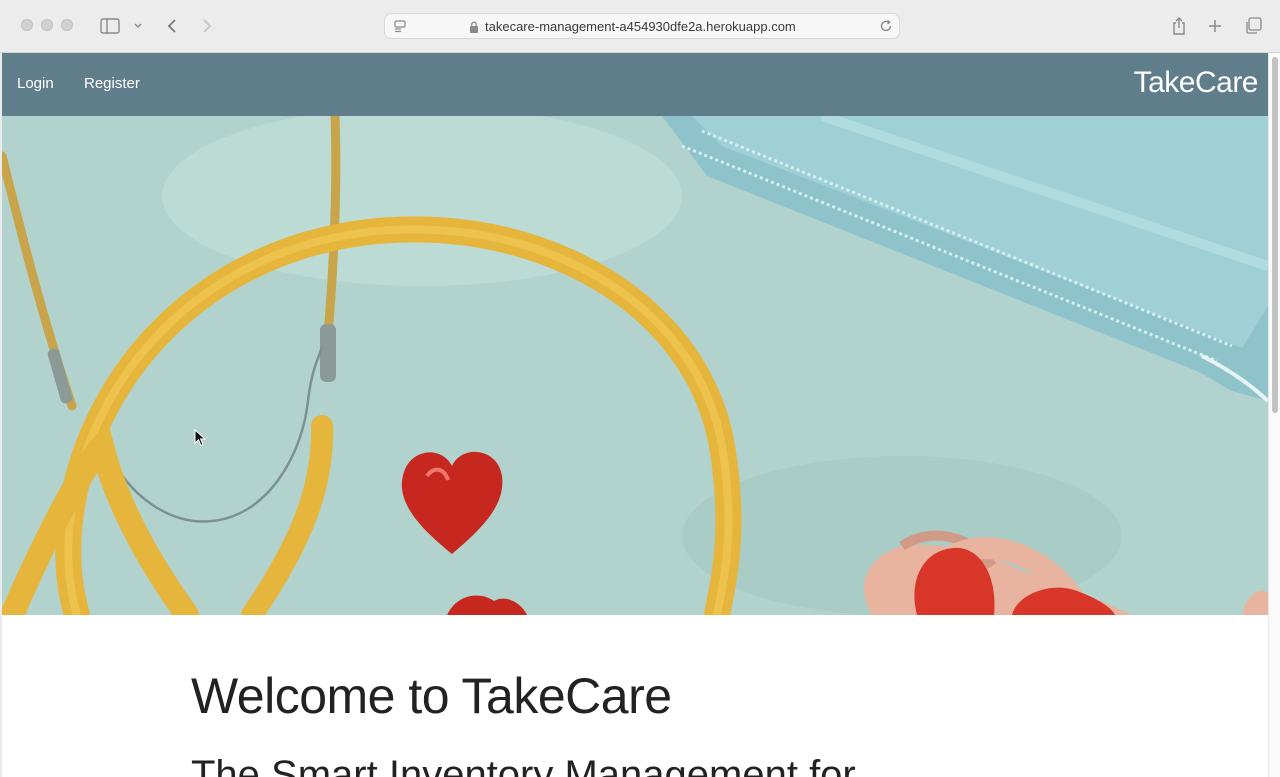 The height and width of the screenshot is (777, 1280). I want to click on page-title: Welcome to TakeCare, so click(431, 696).